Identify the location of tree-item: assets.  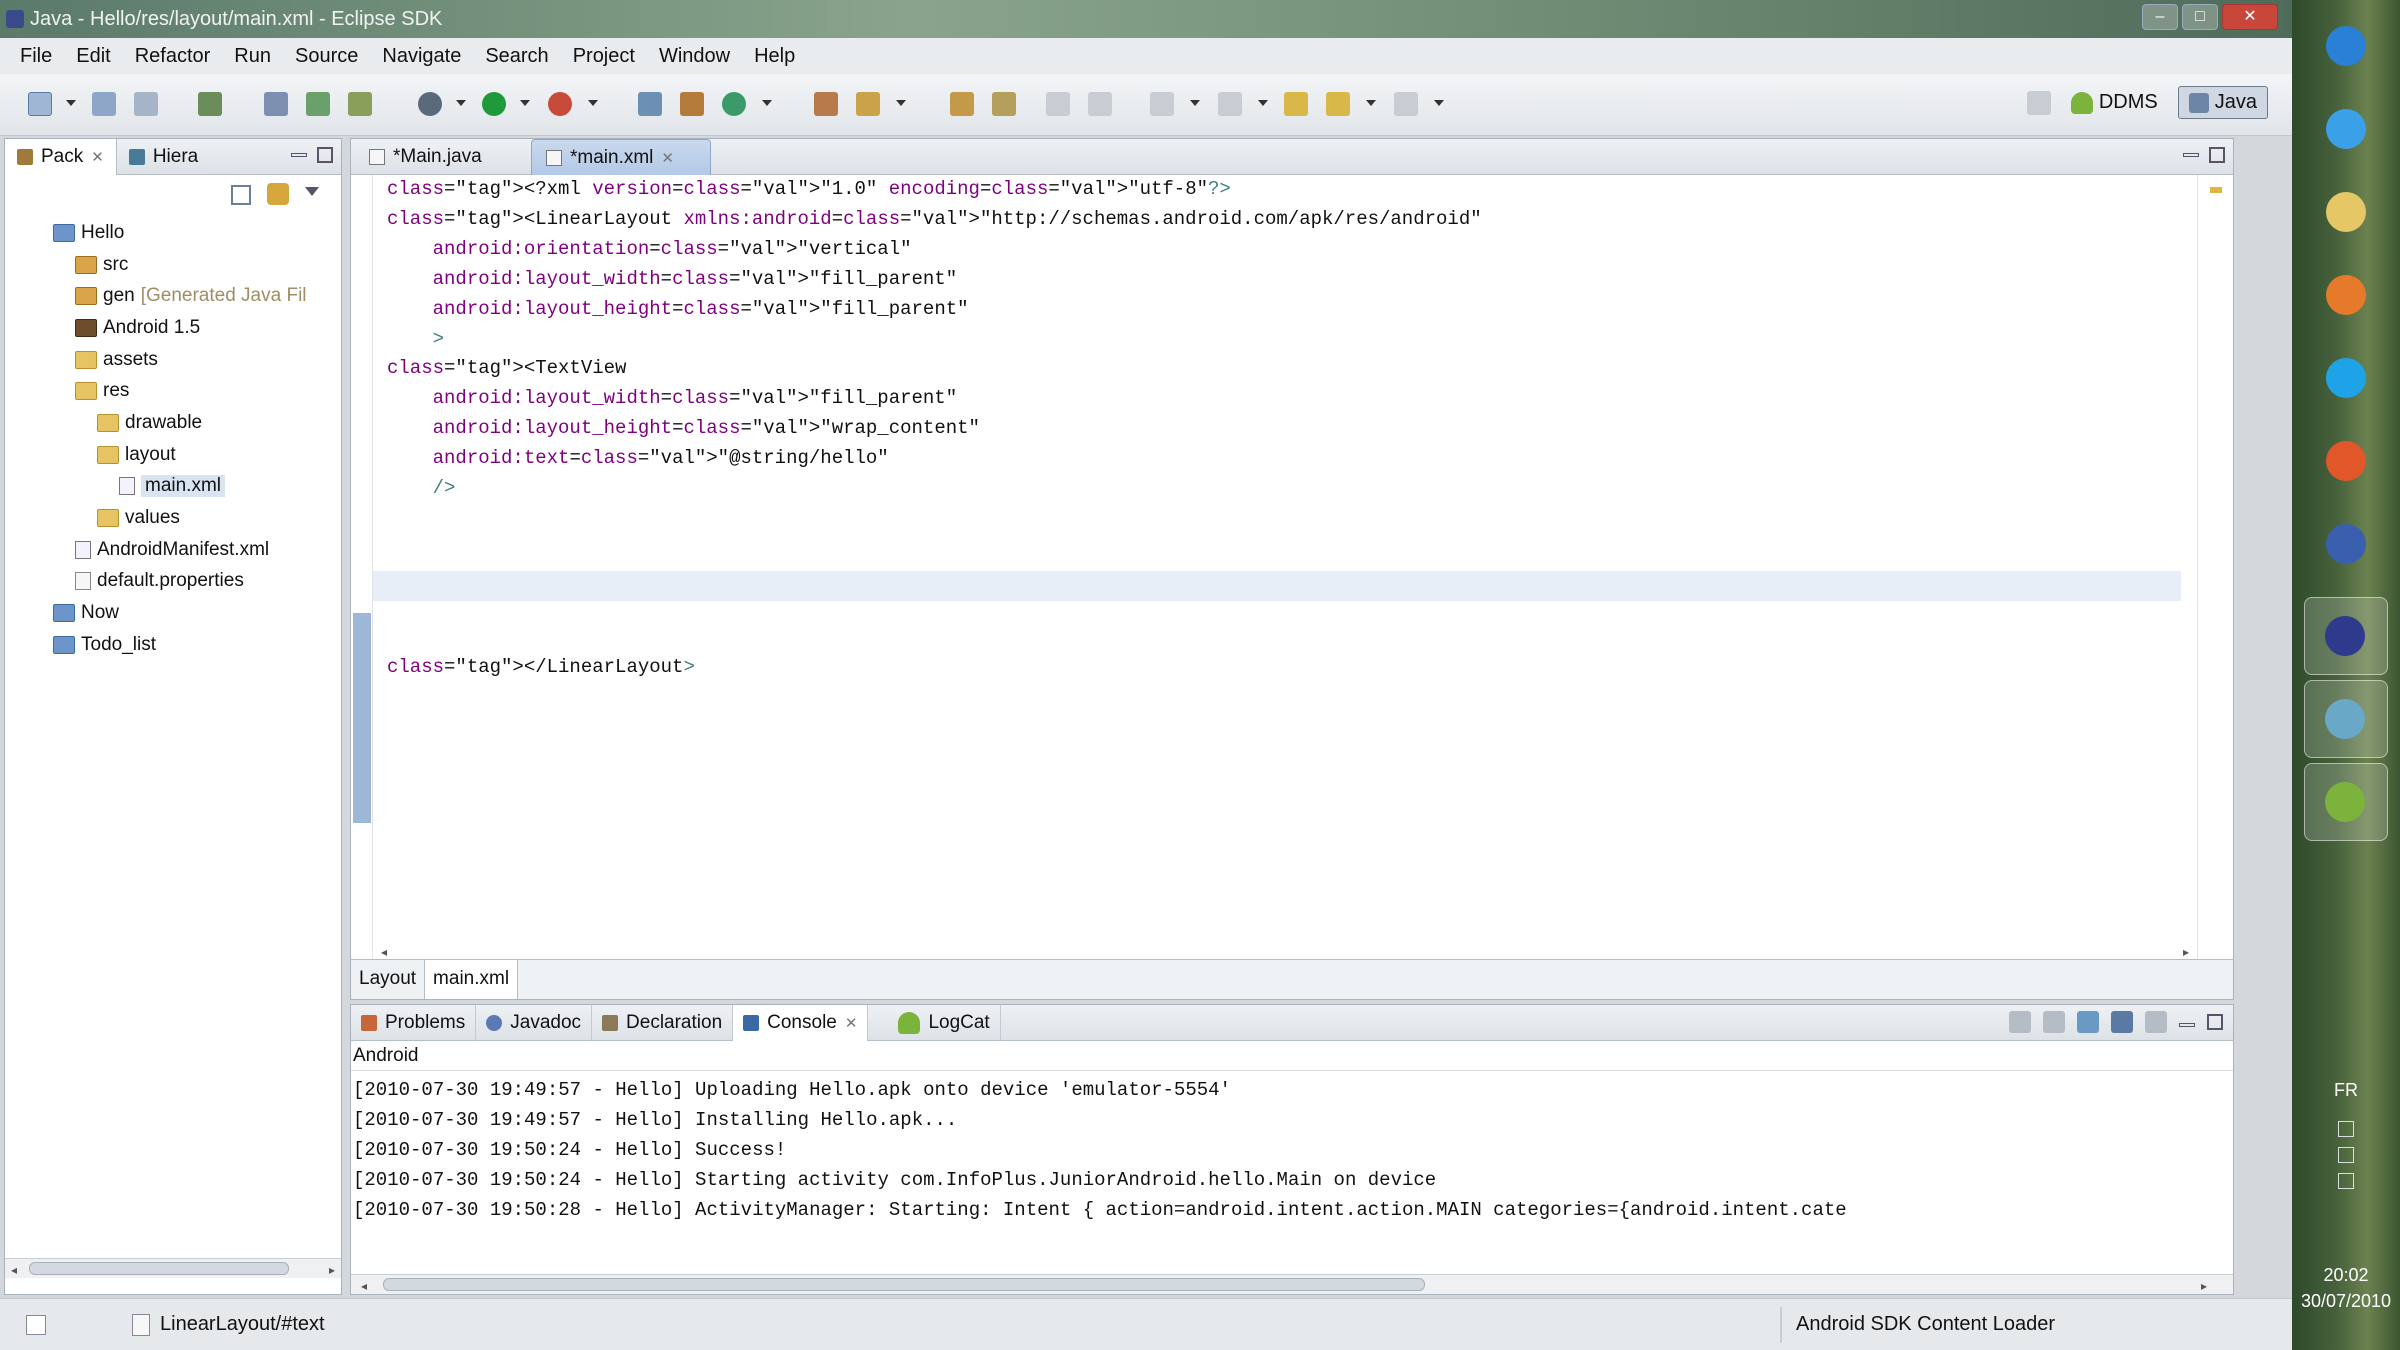
(173, 360).